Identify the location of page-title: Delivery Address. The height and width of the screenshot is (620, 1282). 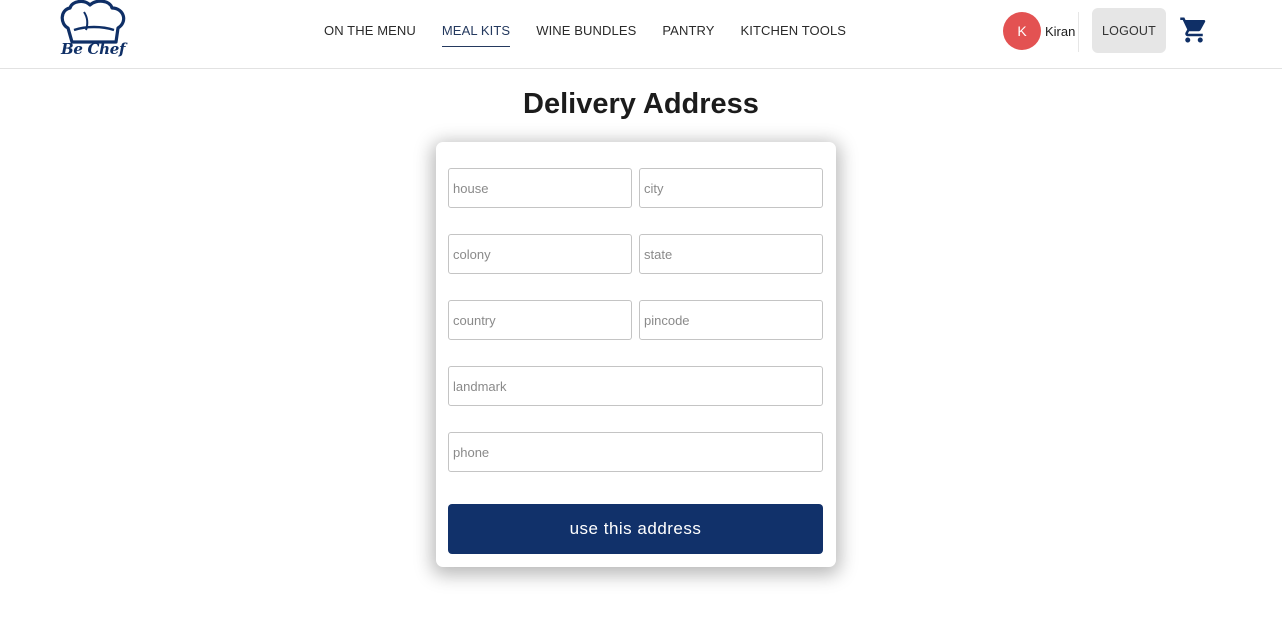
(641, 104).